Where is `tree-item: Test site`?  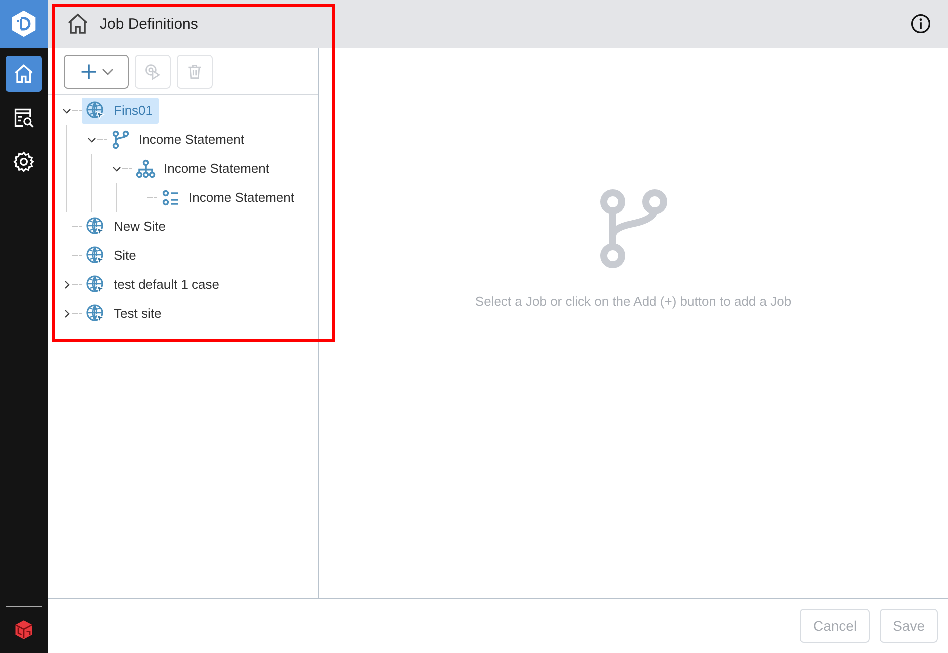 tree-item: Test site is located at coordinates (125, 313).